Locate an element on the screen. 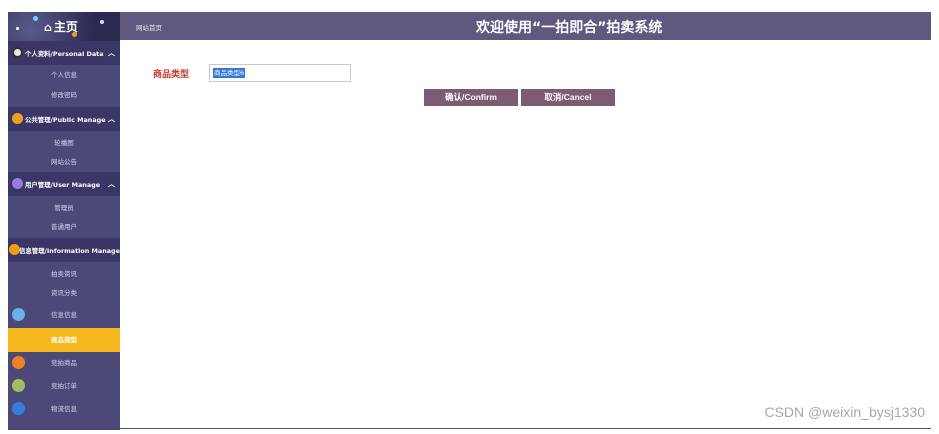 The image size is (939, 434). sidebar-item-label: 物流信息 is located at coordinates (64, 409).